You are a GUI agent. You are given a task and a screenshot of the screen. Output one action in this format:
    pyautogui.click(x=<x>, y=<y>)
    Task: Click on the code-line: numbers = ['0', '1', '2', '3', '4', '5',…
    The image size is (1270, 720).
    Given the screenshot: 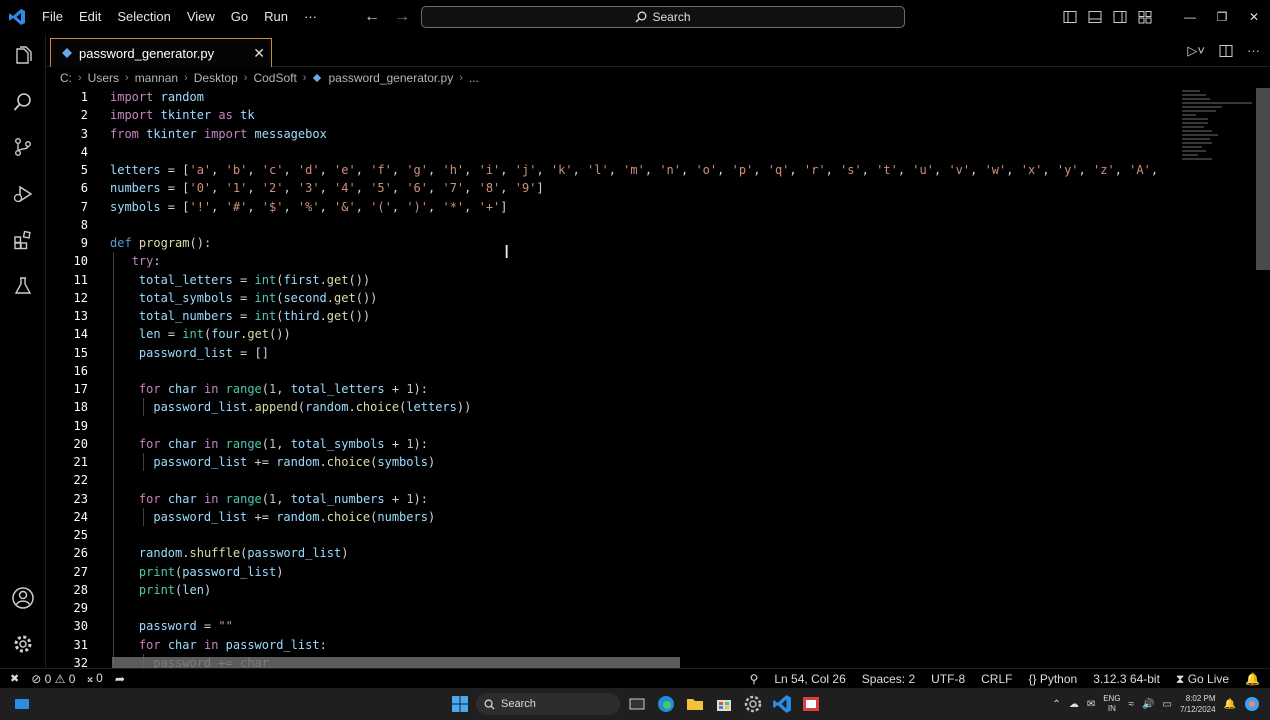 What is the action you would take?
    pyautogui.click(x=634, y=188)
    